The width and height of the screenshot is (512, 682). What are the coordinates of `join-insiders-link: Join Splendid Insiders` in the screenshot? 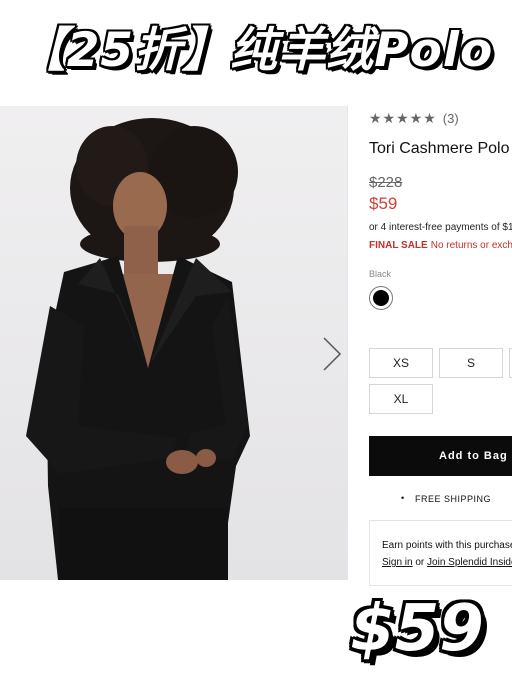 It's located at (469, 562).